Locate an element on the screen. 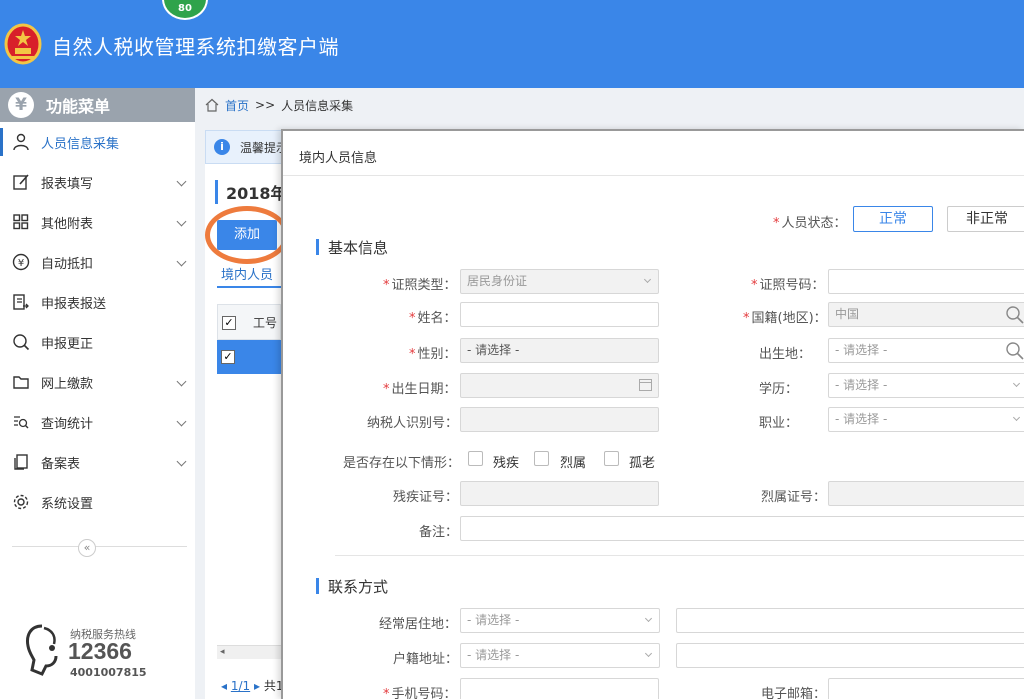  disability-cert-input is located at coordinates (559, 493).